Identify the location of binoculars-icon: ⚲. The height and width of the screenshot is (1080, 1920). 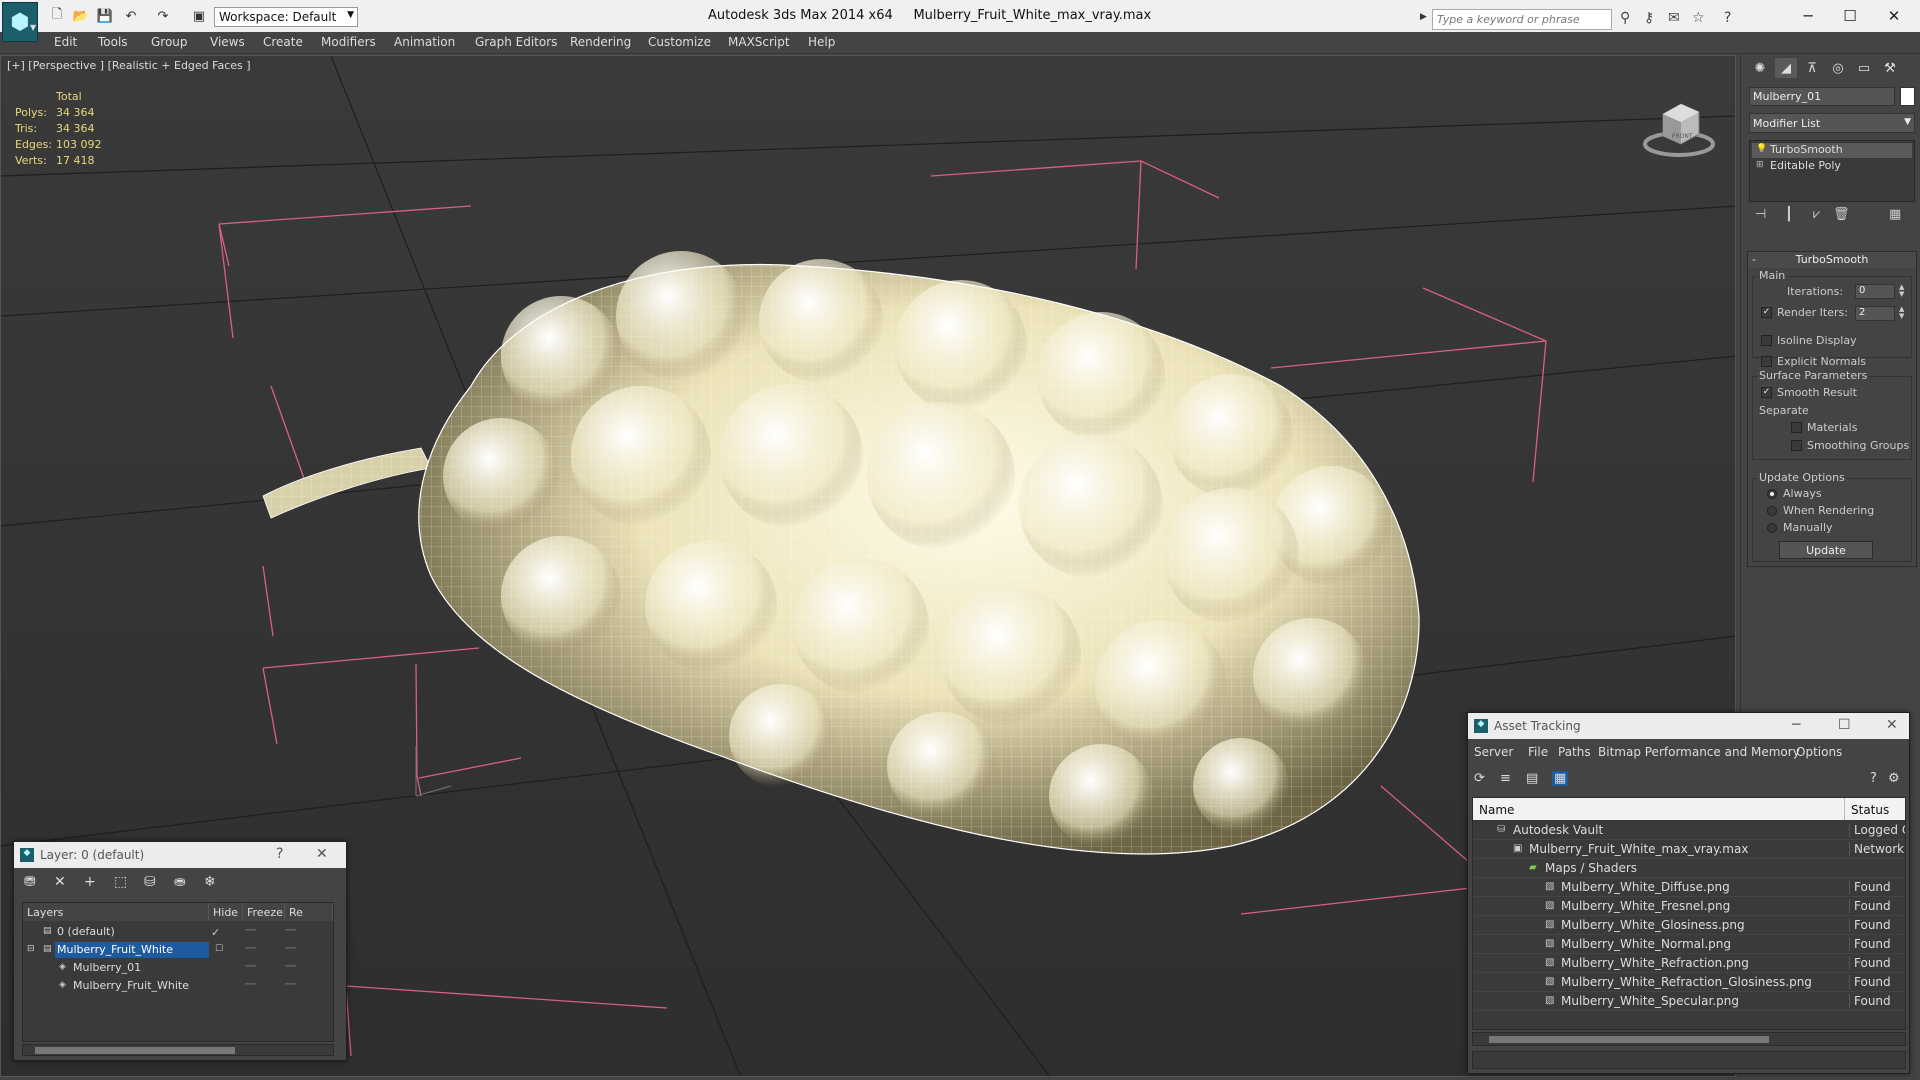
(1625, 18).